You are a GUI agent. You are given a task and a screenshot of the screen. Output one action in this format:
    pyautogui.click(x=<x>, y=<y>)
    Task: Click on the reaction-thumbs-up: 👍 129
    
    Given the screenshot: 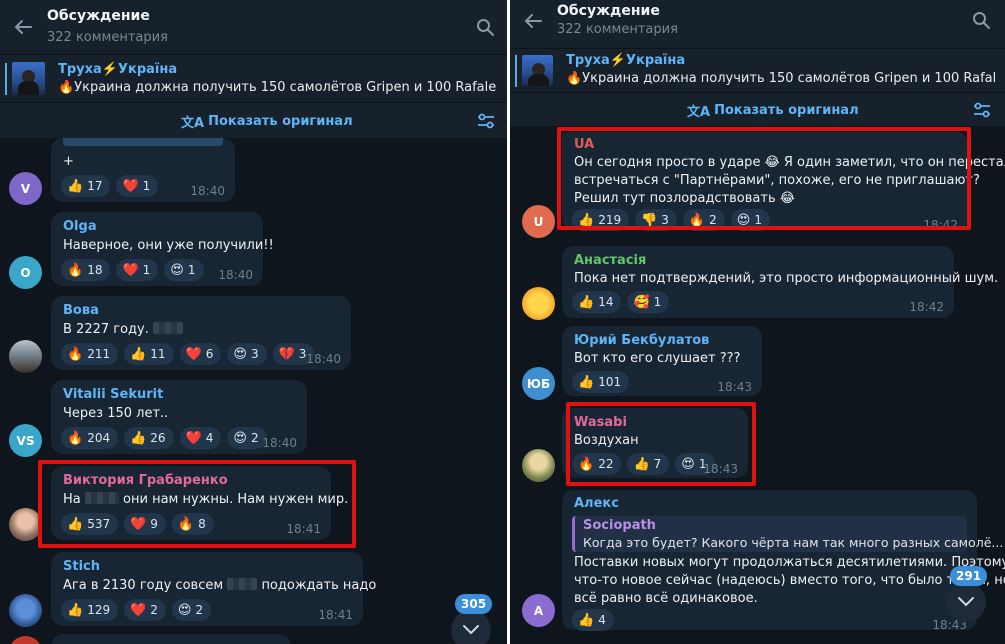 What is the action you would take?
    pyautogui.click(x=90, y=610)
    